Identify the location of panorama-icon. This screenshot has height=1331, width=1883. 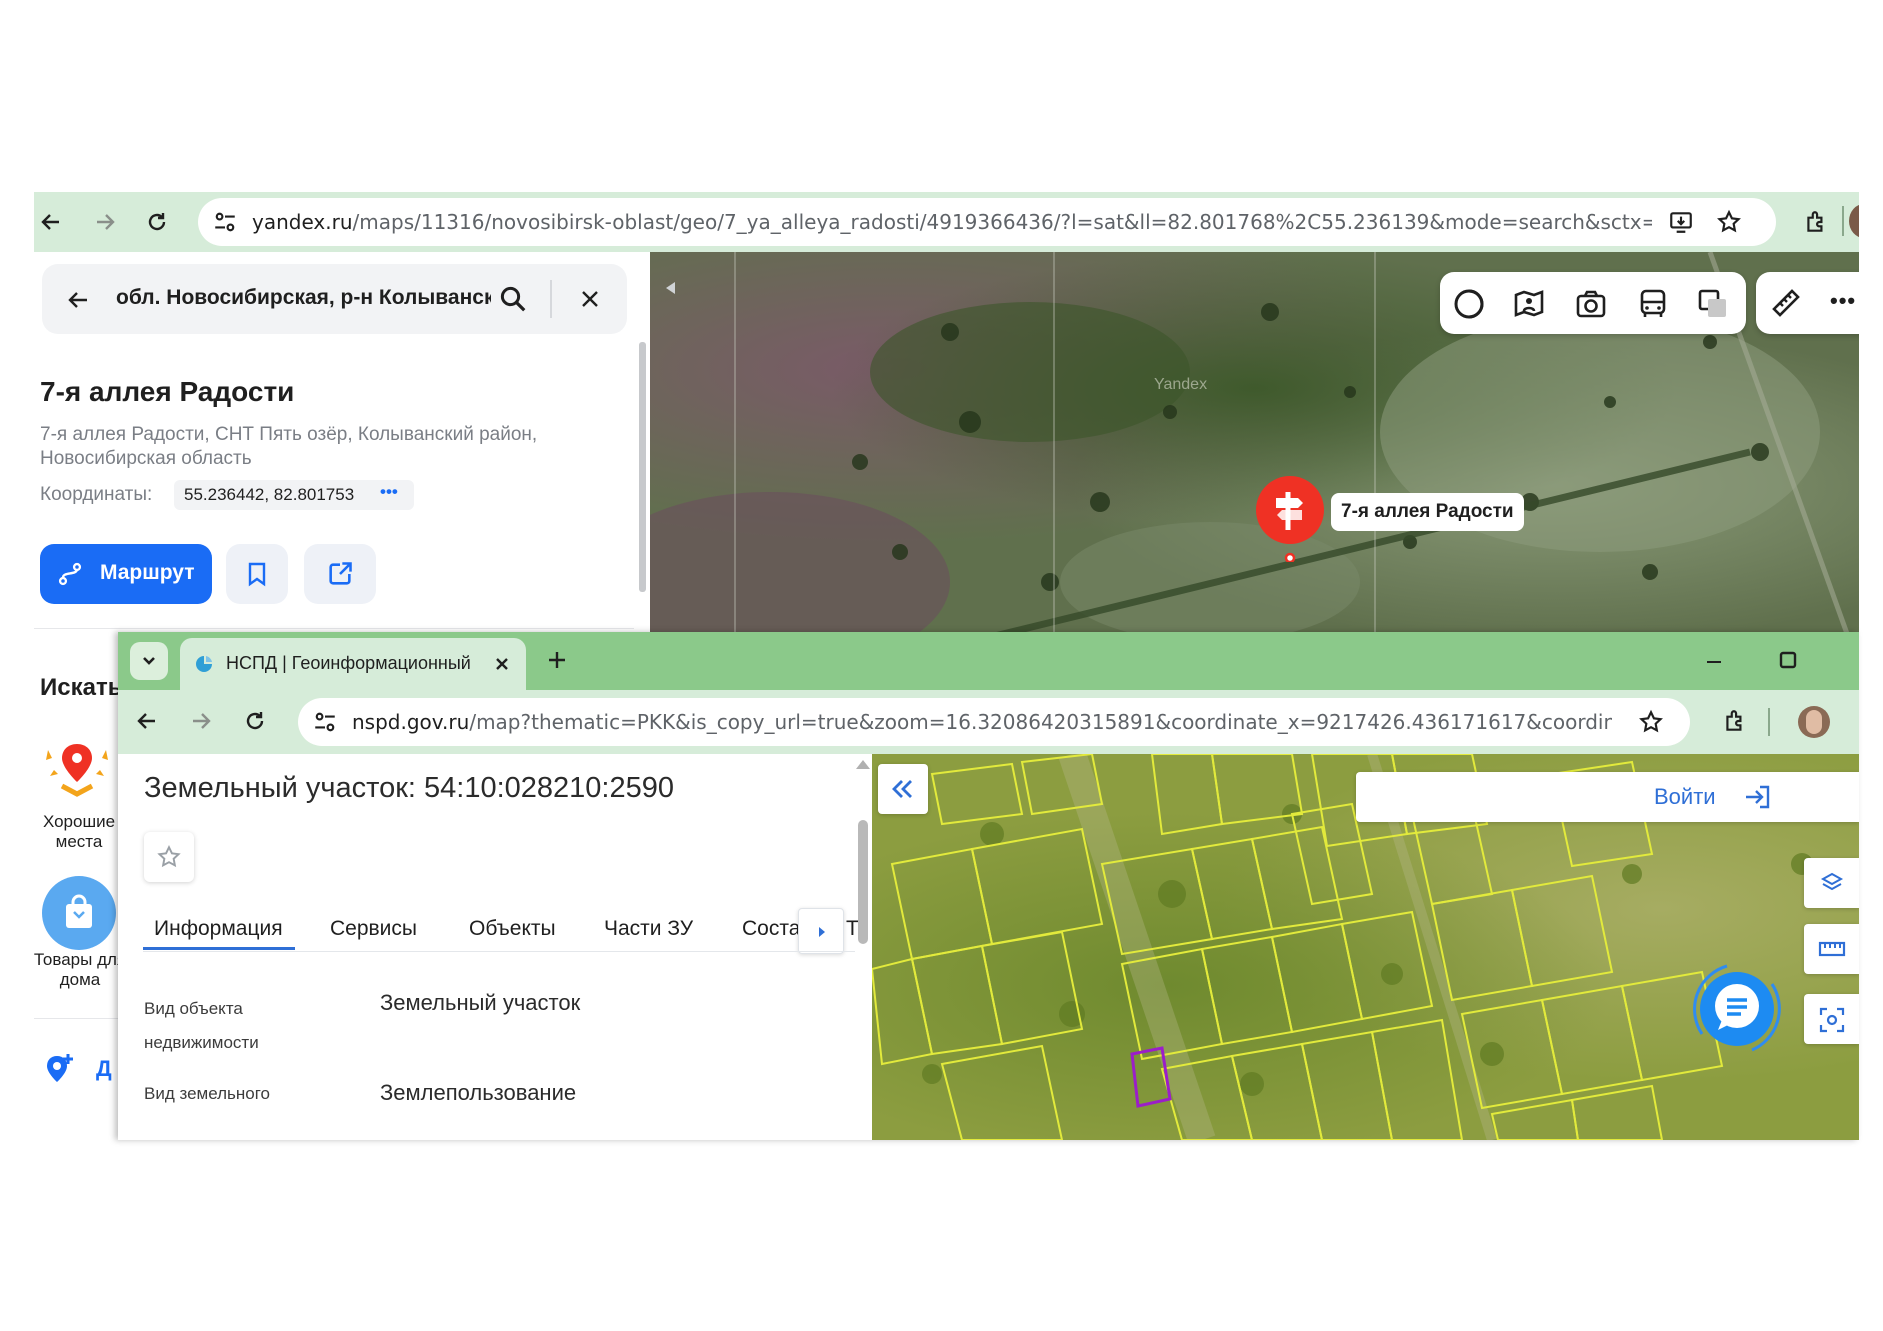
(1529, 304).